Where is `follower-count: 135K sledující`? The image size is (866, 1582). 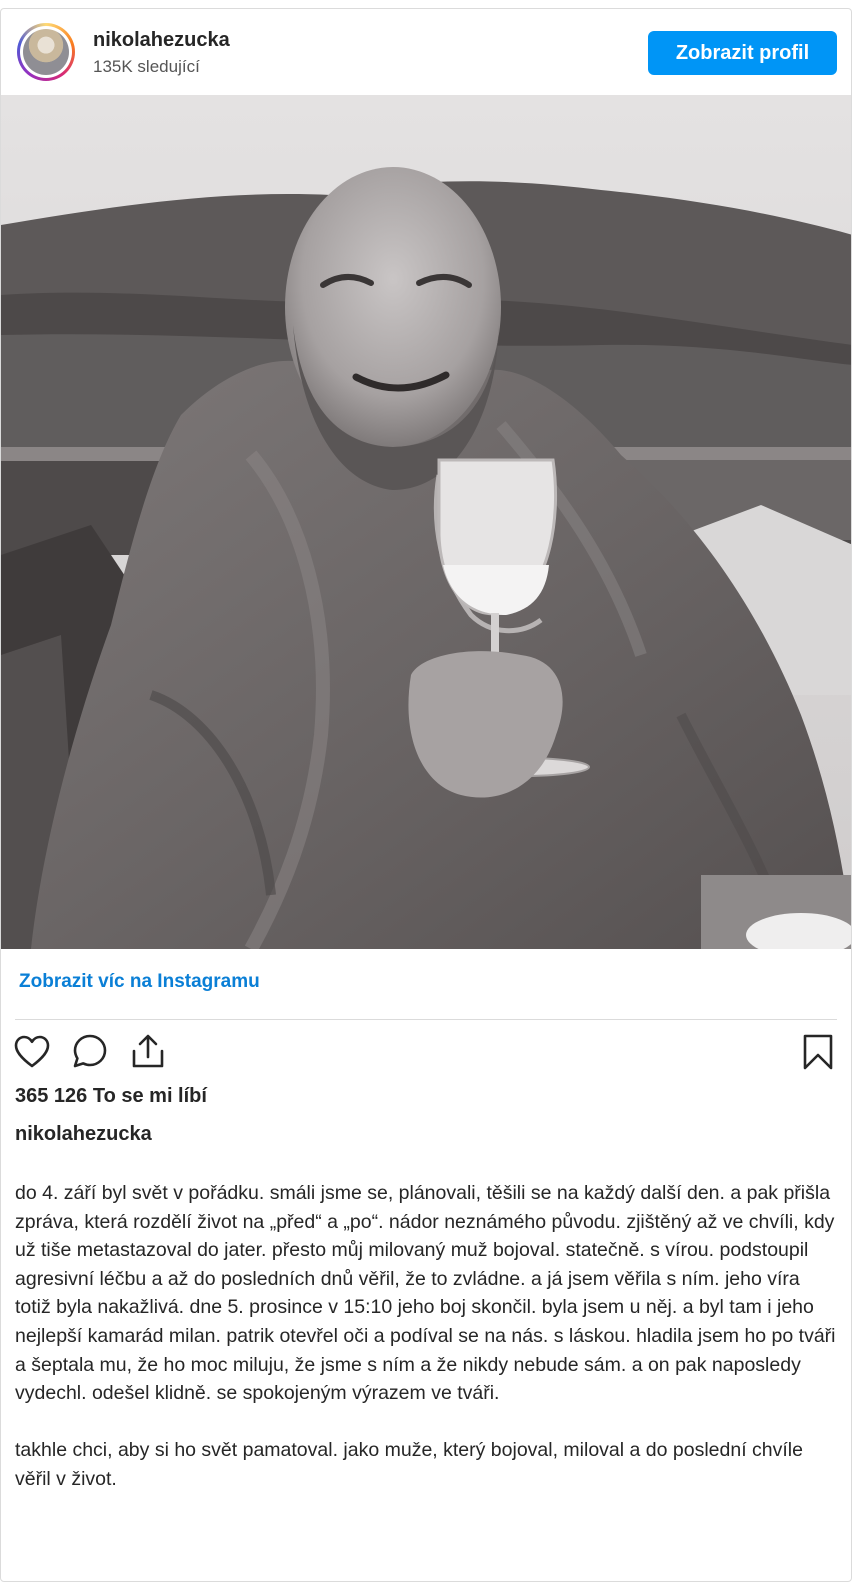 follower-count: 135K sledující is located at coordinates (146, 66).